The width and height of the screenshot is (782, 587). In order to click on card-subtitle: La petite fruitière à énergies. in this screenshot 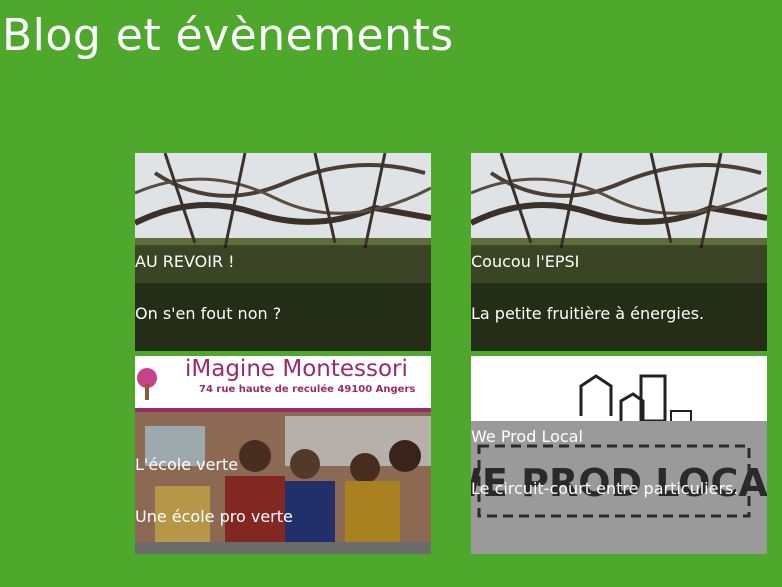, I will do `click(588, 313)`.